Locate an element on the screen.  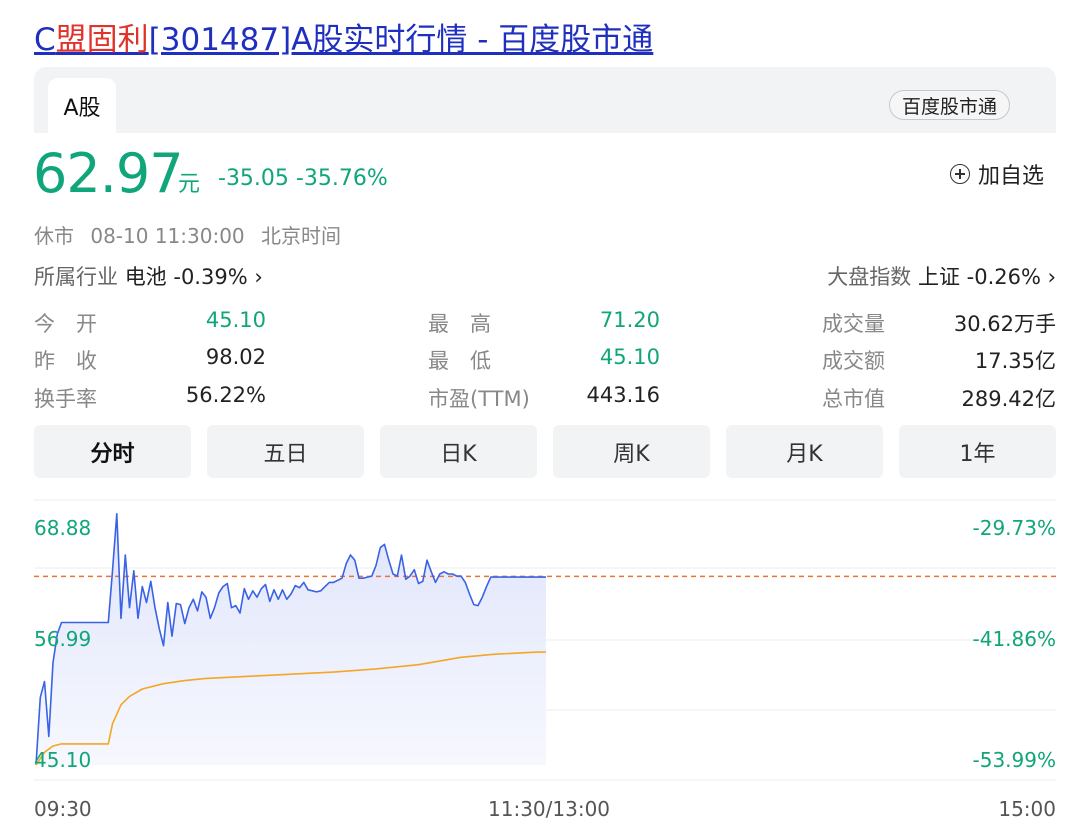
y-right-tick-bottom: -53.99% is located at coordinates (1014, 760).